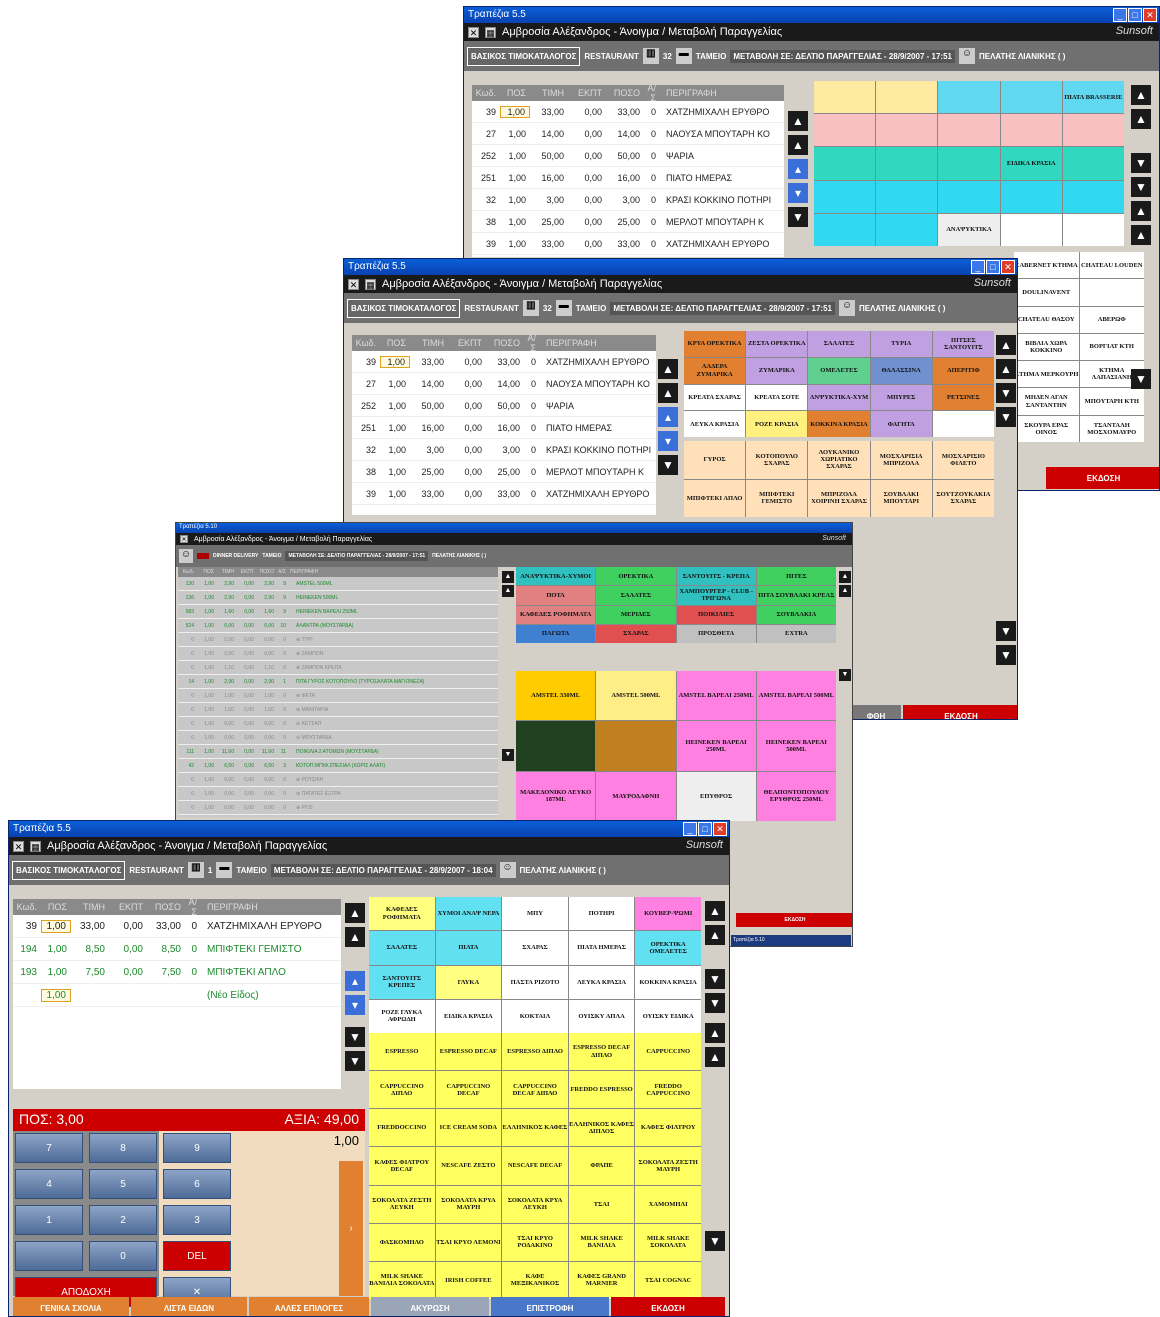 This screenshot has width=1160, height=1317. Describe the element at coordinates (338, 584) in the screenshot. I see `table-row: 130 1,00 2,90 0,00 2,90 9 AMSTEL 500ML` at that location.